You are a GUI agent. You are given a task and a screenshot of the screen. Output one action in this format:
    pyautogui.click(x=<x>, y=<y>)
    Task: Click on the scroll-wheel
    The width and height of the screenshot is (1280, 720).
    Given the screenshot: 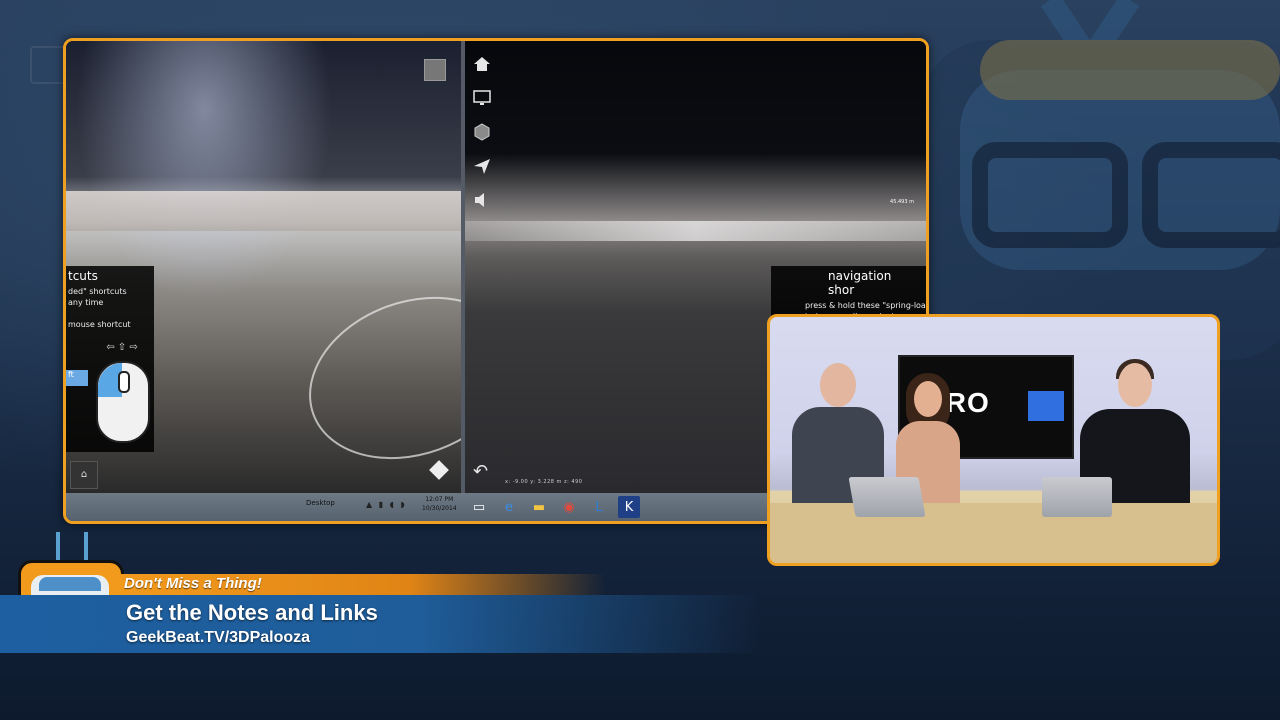 What is the action you would take?
    pyautogui.click(x=124, y=382)
    